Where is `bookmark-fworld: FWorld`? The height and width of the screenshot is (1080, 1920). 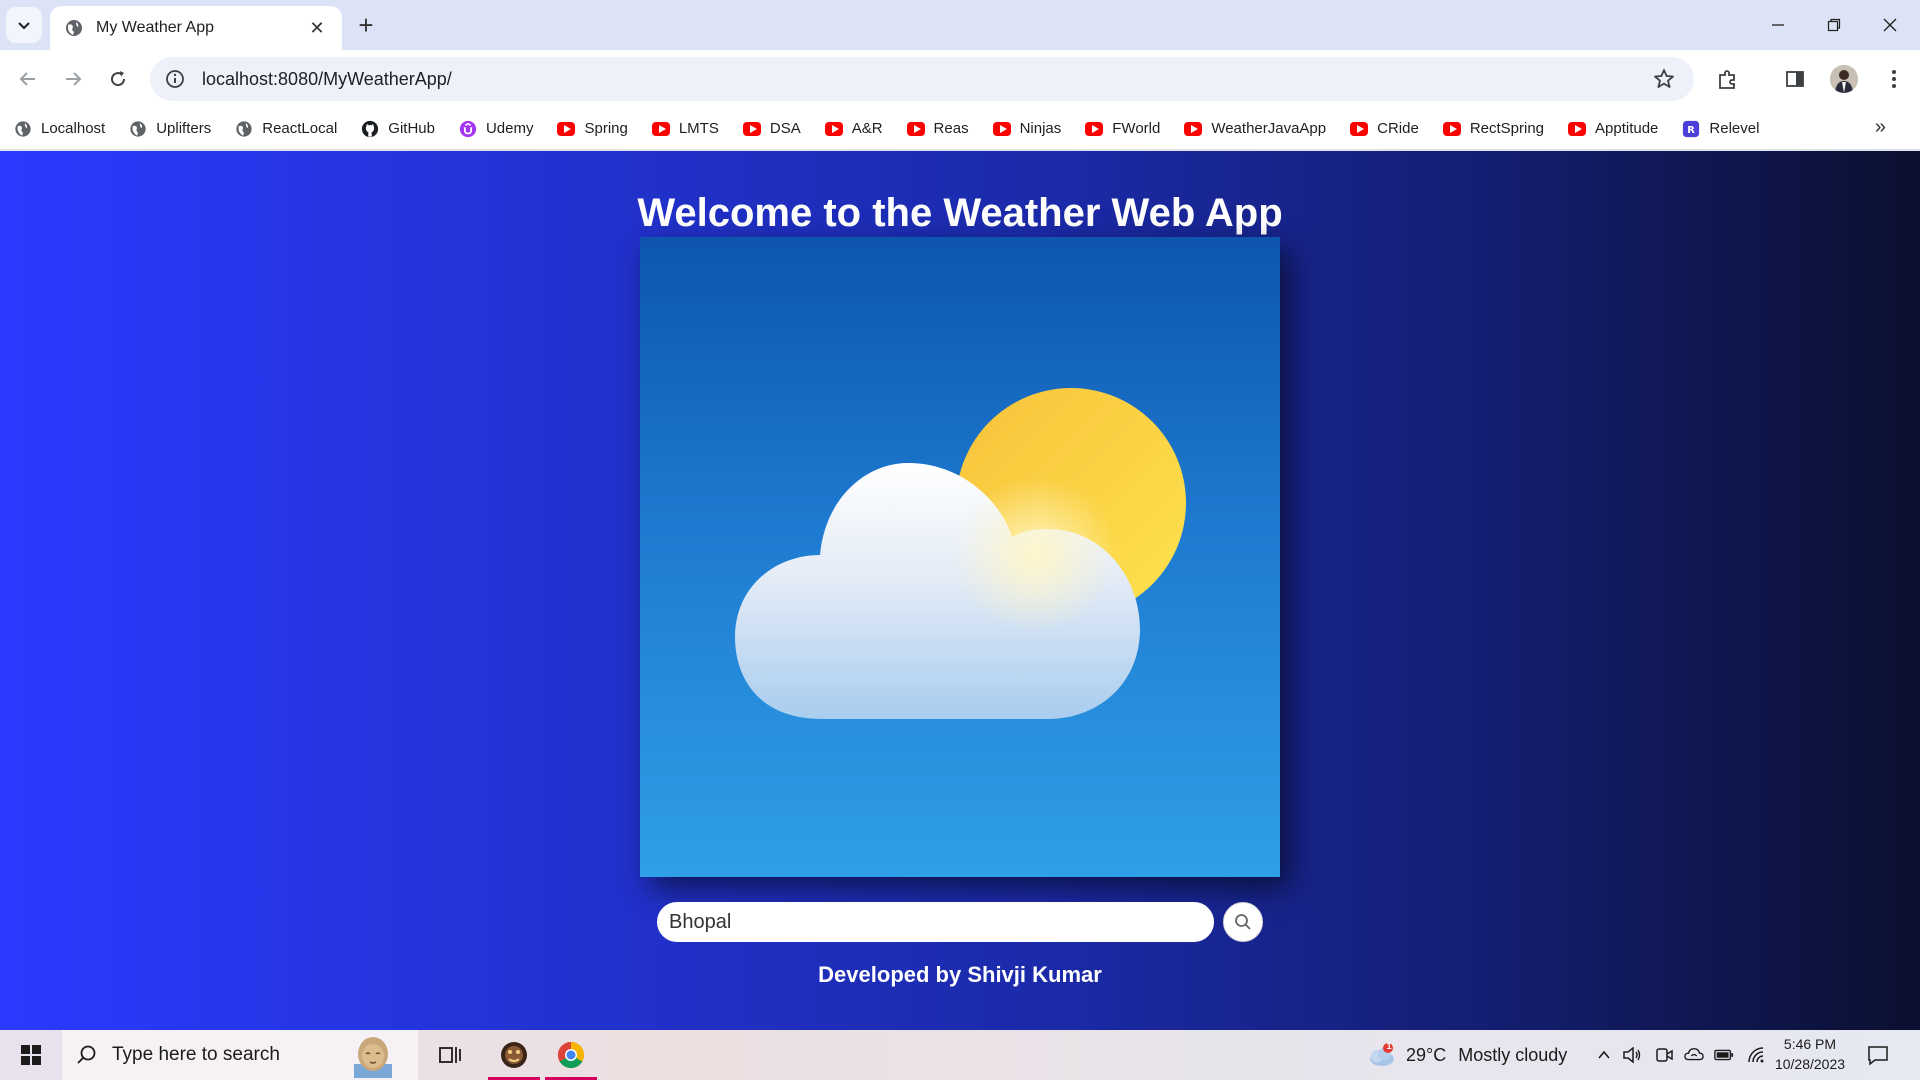
bookmark-fworld: FWorld is located at coordinates (1122, 129).